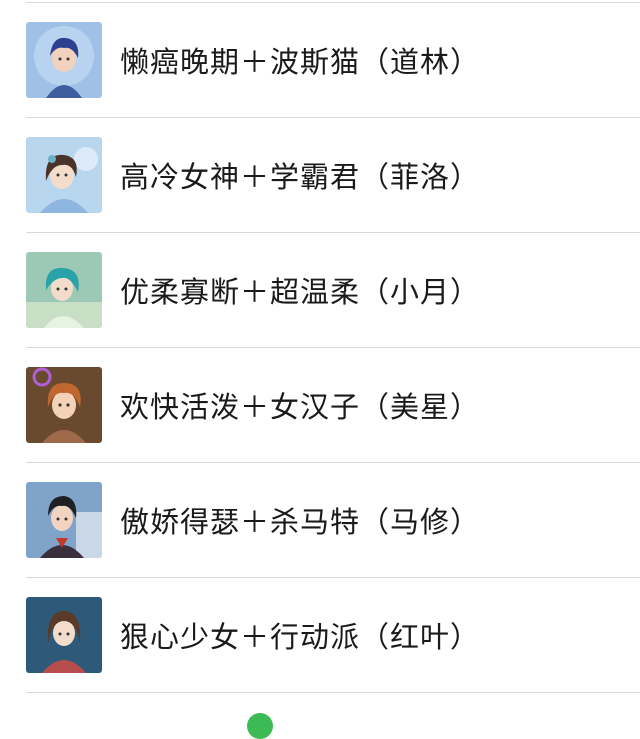  I want to click on list-item: 优柔寡断＋超温柔（小月）, so click(333, 290).